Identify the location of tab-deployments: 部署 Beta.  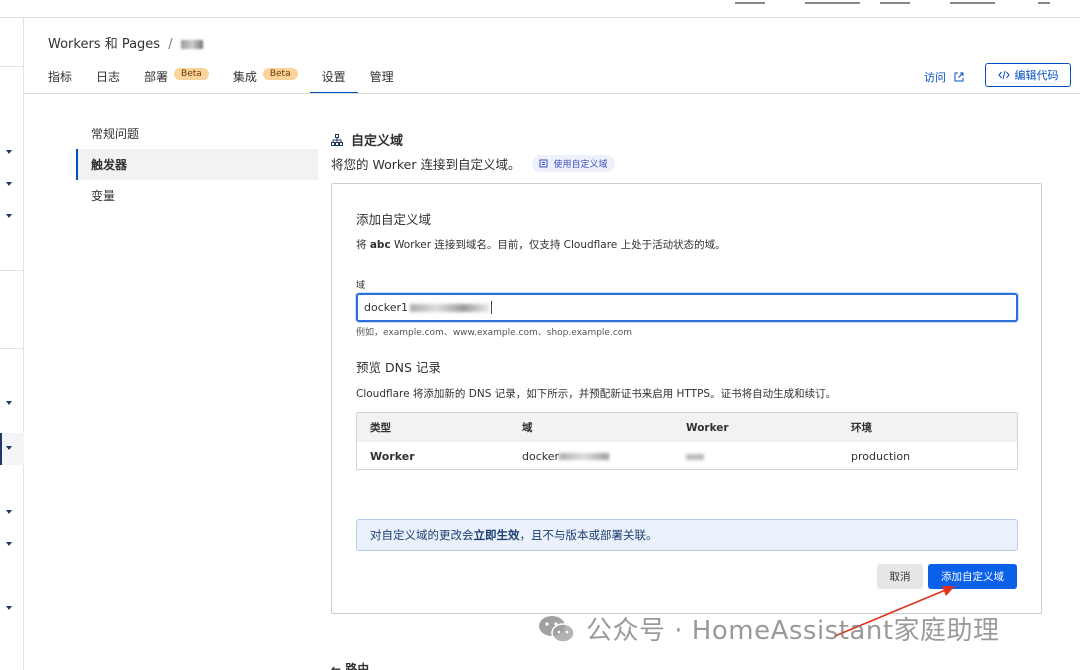
(176, 79).